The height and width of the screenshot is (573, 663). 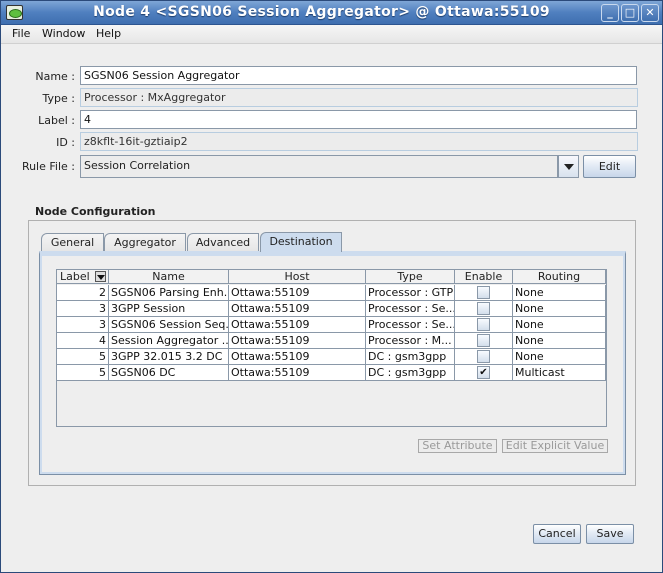 What do you see at coordinates (358, 119) in the screenshot?
I see `label-field: 4` at bounding box center [358, 119].